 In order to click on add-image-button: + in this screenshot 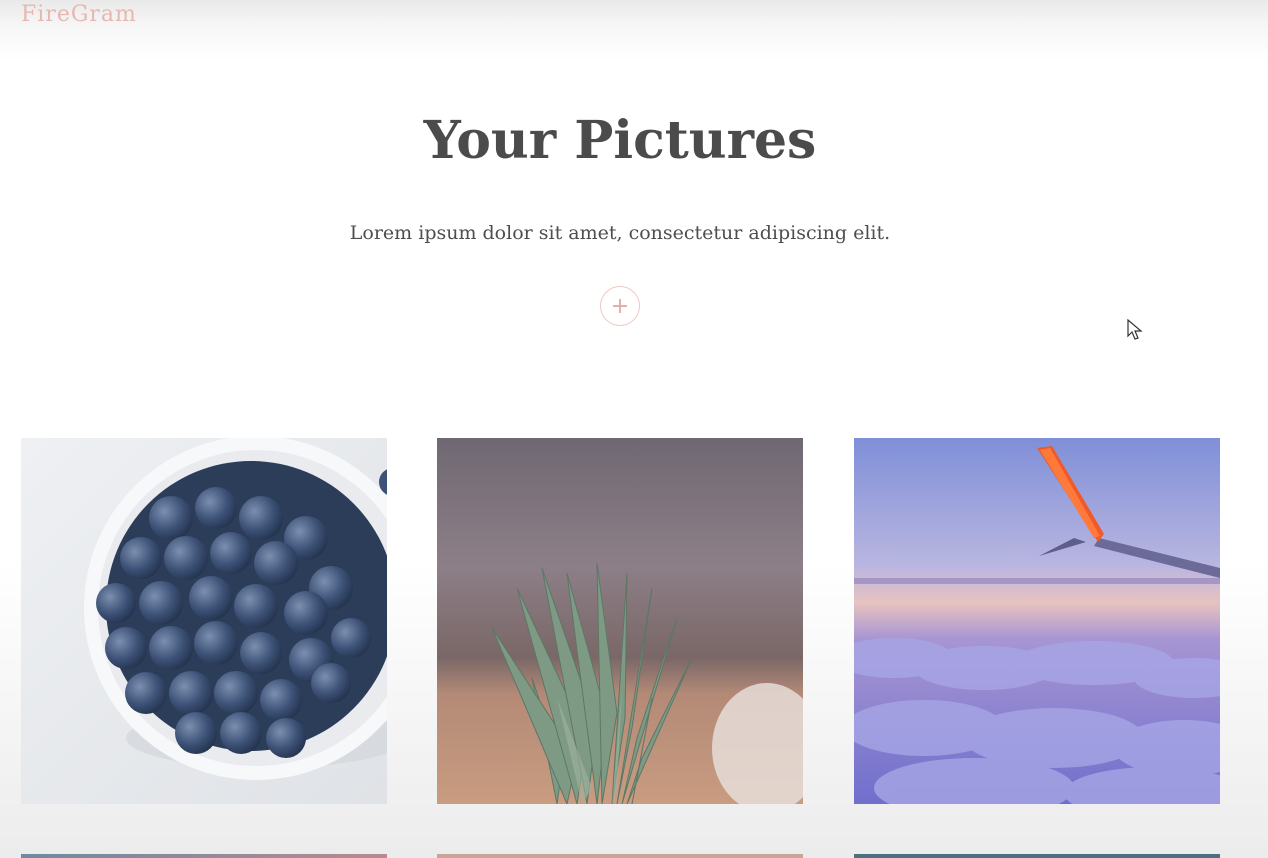, I will do `click(620, 306)`.